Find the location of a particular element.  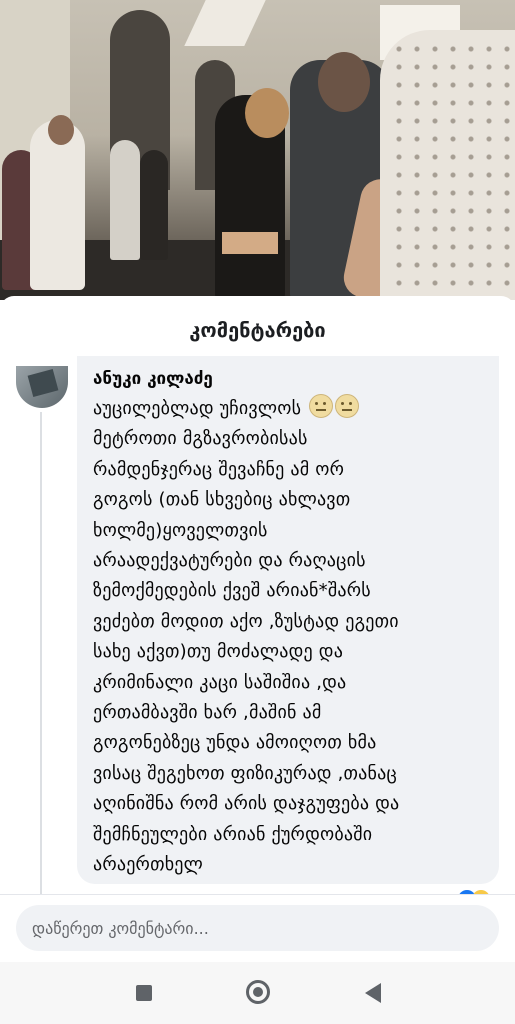

comment-first-line: აუცილებლად უჩივლოს is located at coordinates (197, 408).